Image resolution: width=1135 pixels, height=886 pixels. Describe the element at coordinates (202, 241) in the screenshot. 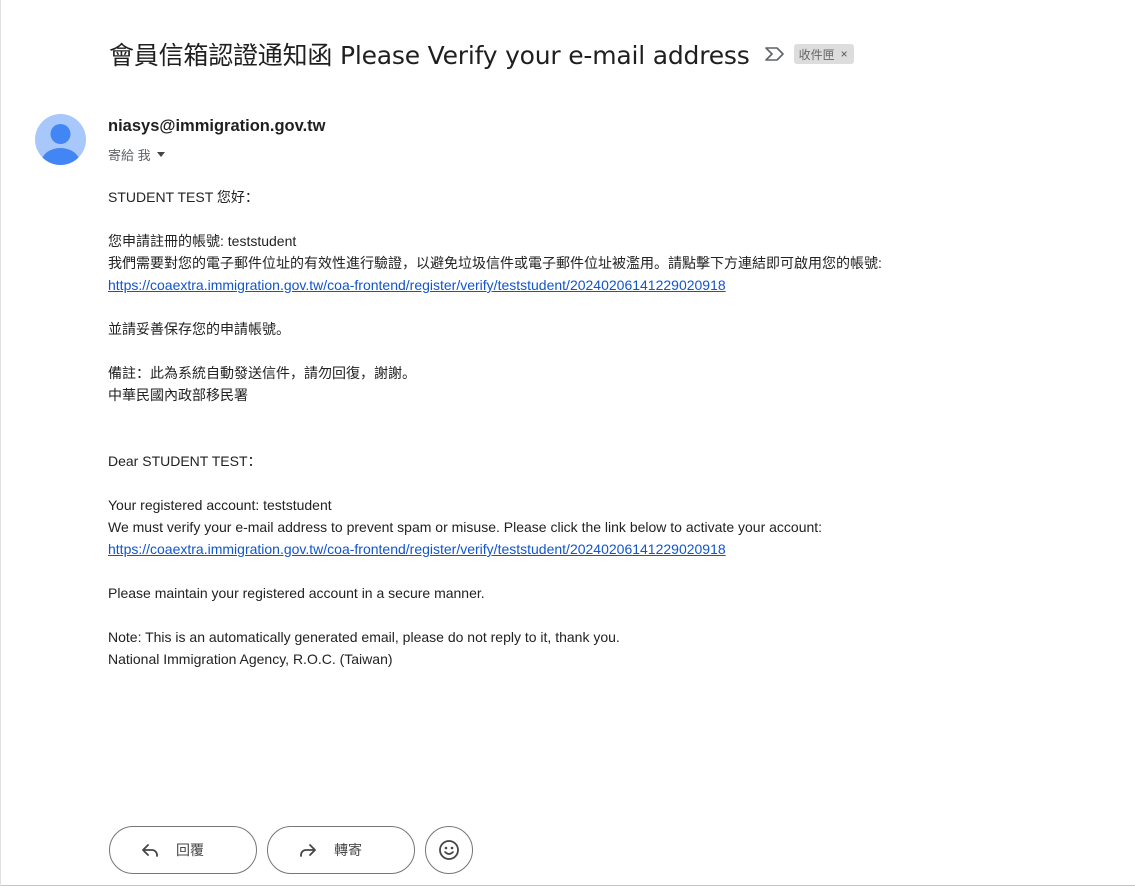

I see `zh-account-line: 您申請註冊的帳號: teststudent` at that location.